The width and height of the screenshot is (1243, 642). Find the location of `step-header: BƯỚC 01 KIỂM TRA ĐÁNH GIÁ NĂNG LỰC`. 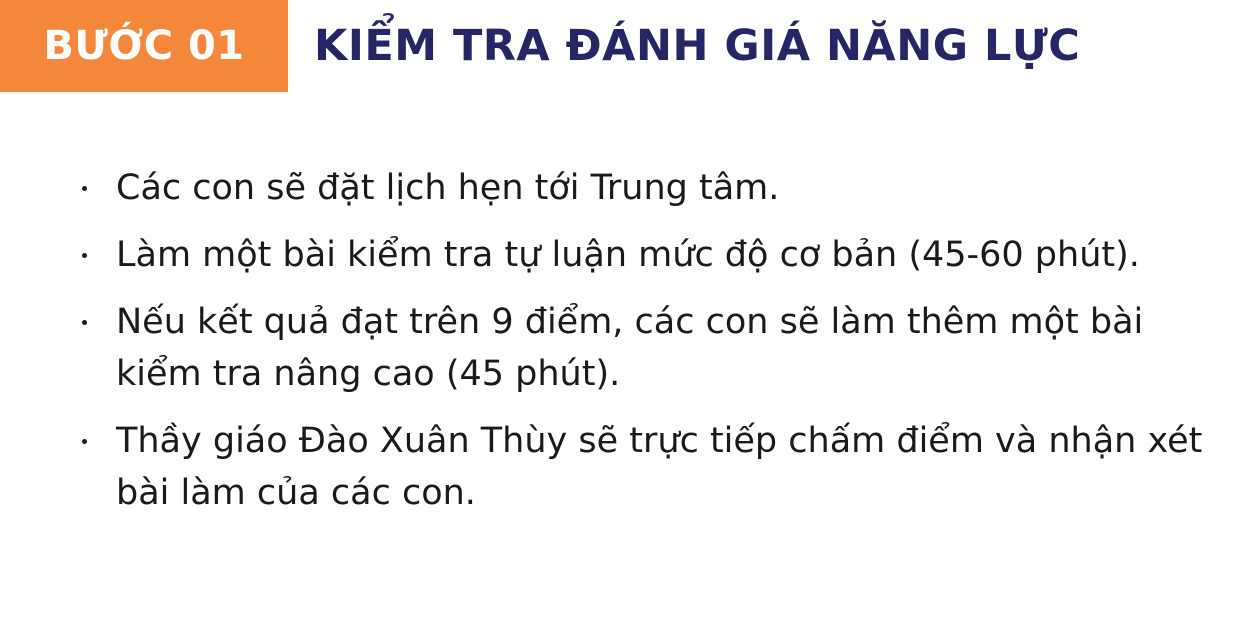

step-header: BƯỚC 01 KIỂM TRA ĐÁNH GIÁ NĂNG LỰC is located at coordinates (540, 46).